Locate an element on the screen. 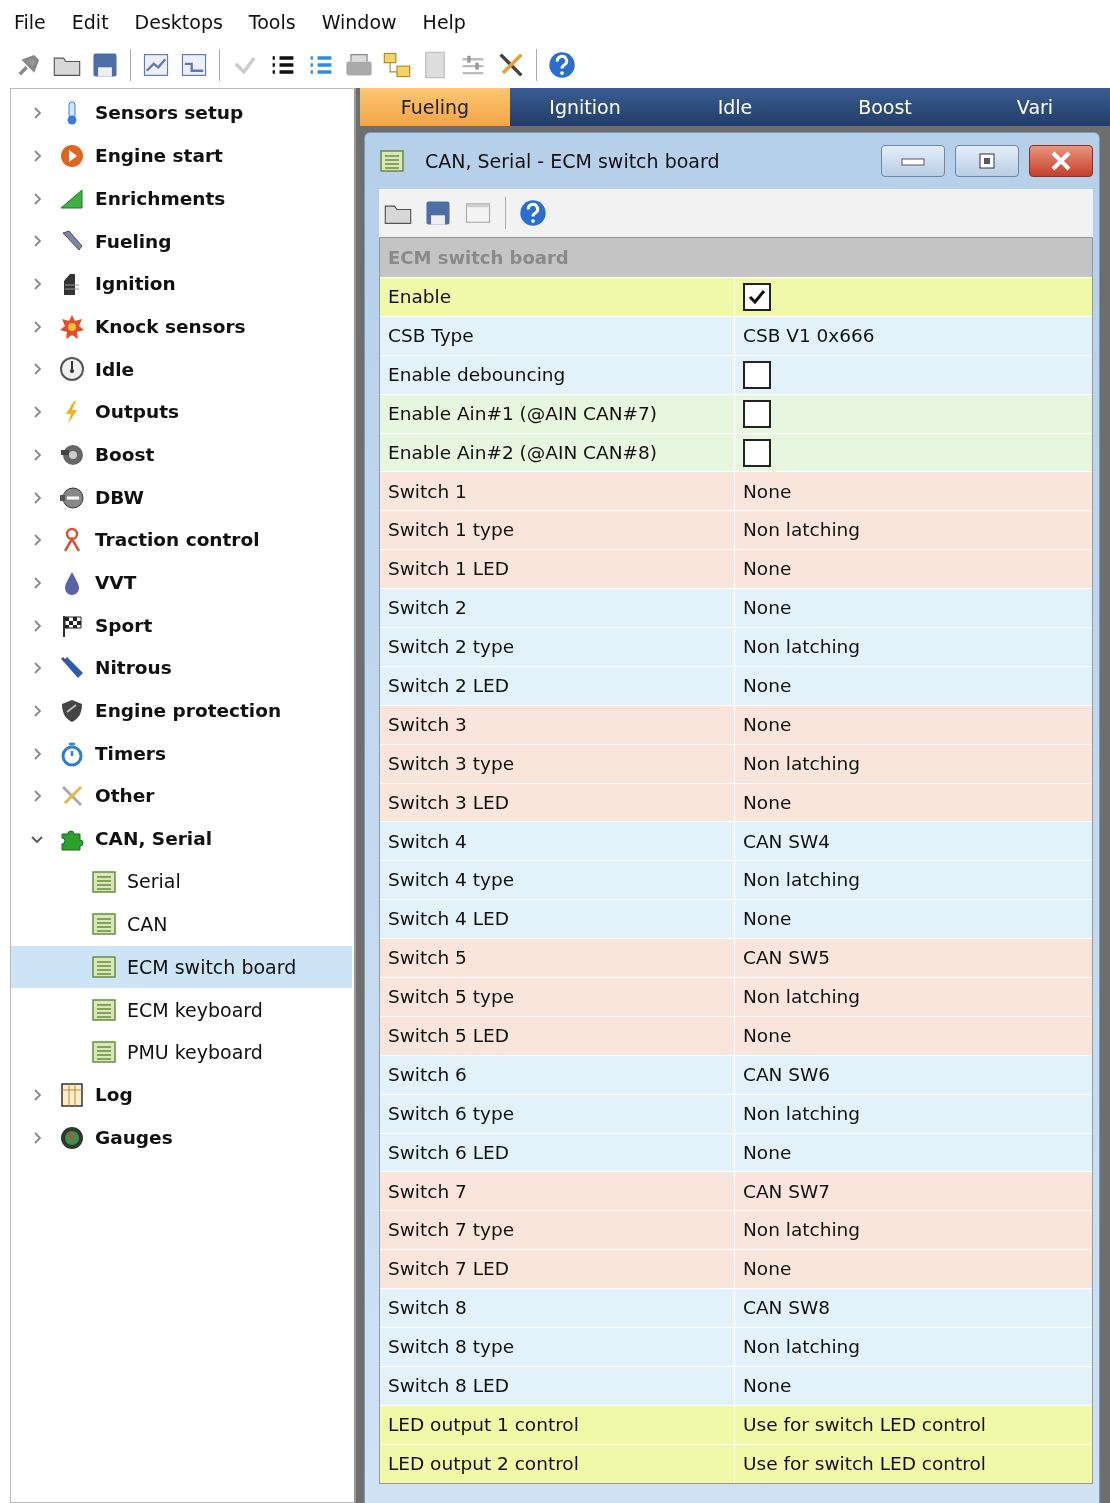  menu-item: Help is located at coordinates (444, 24).